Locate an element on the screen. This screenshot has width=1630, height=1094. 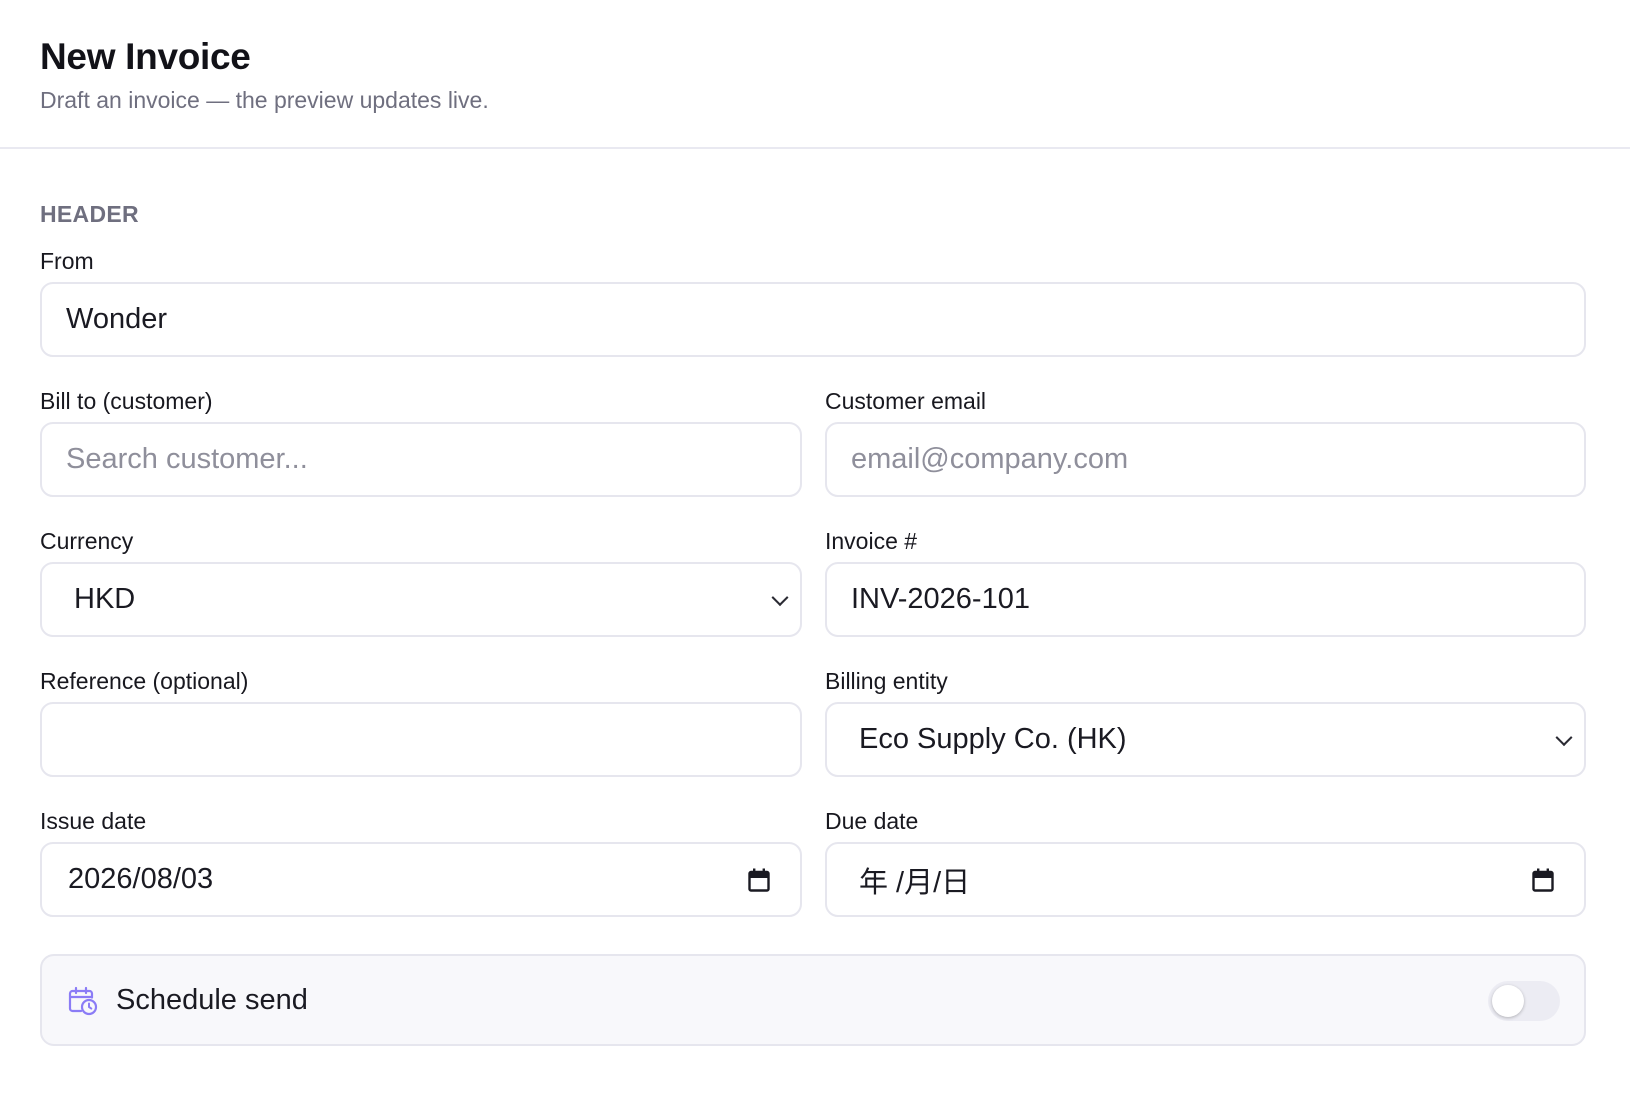
billing-entity-select-value: Eco Supply Co. (HK) is located at coordinates (993, 739).